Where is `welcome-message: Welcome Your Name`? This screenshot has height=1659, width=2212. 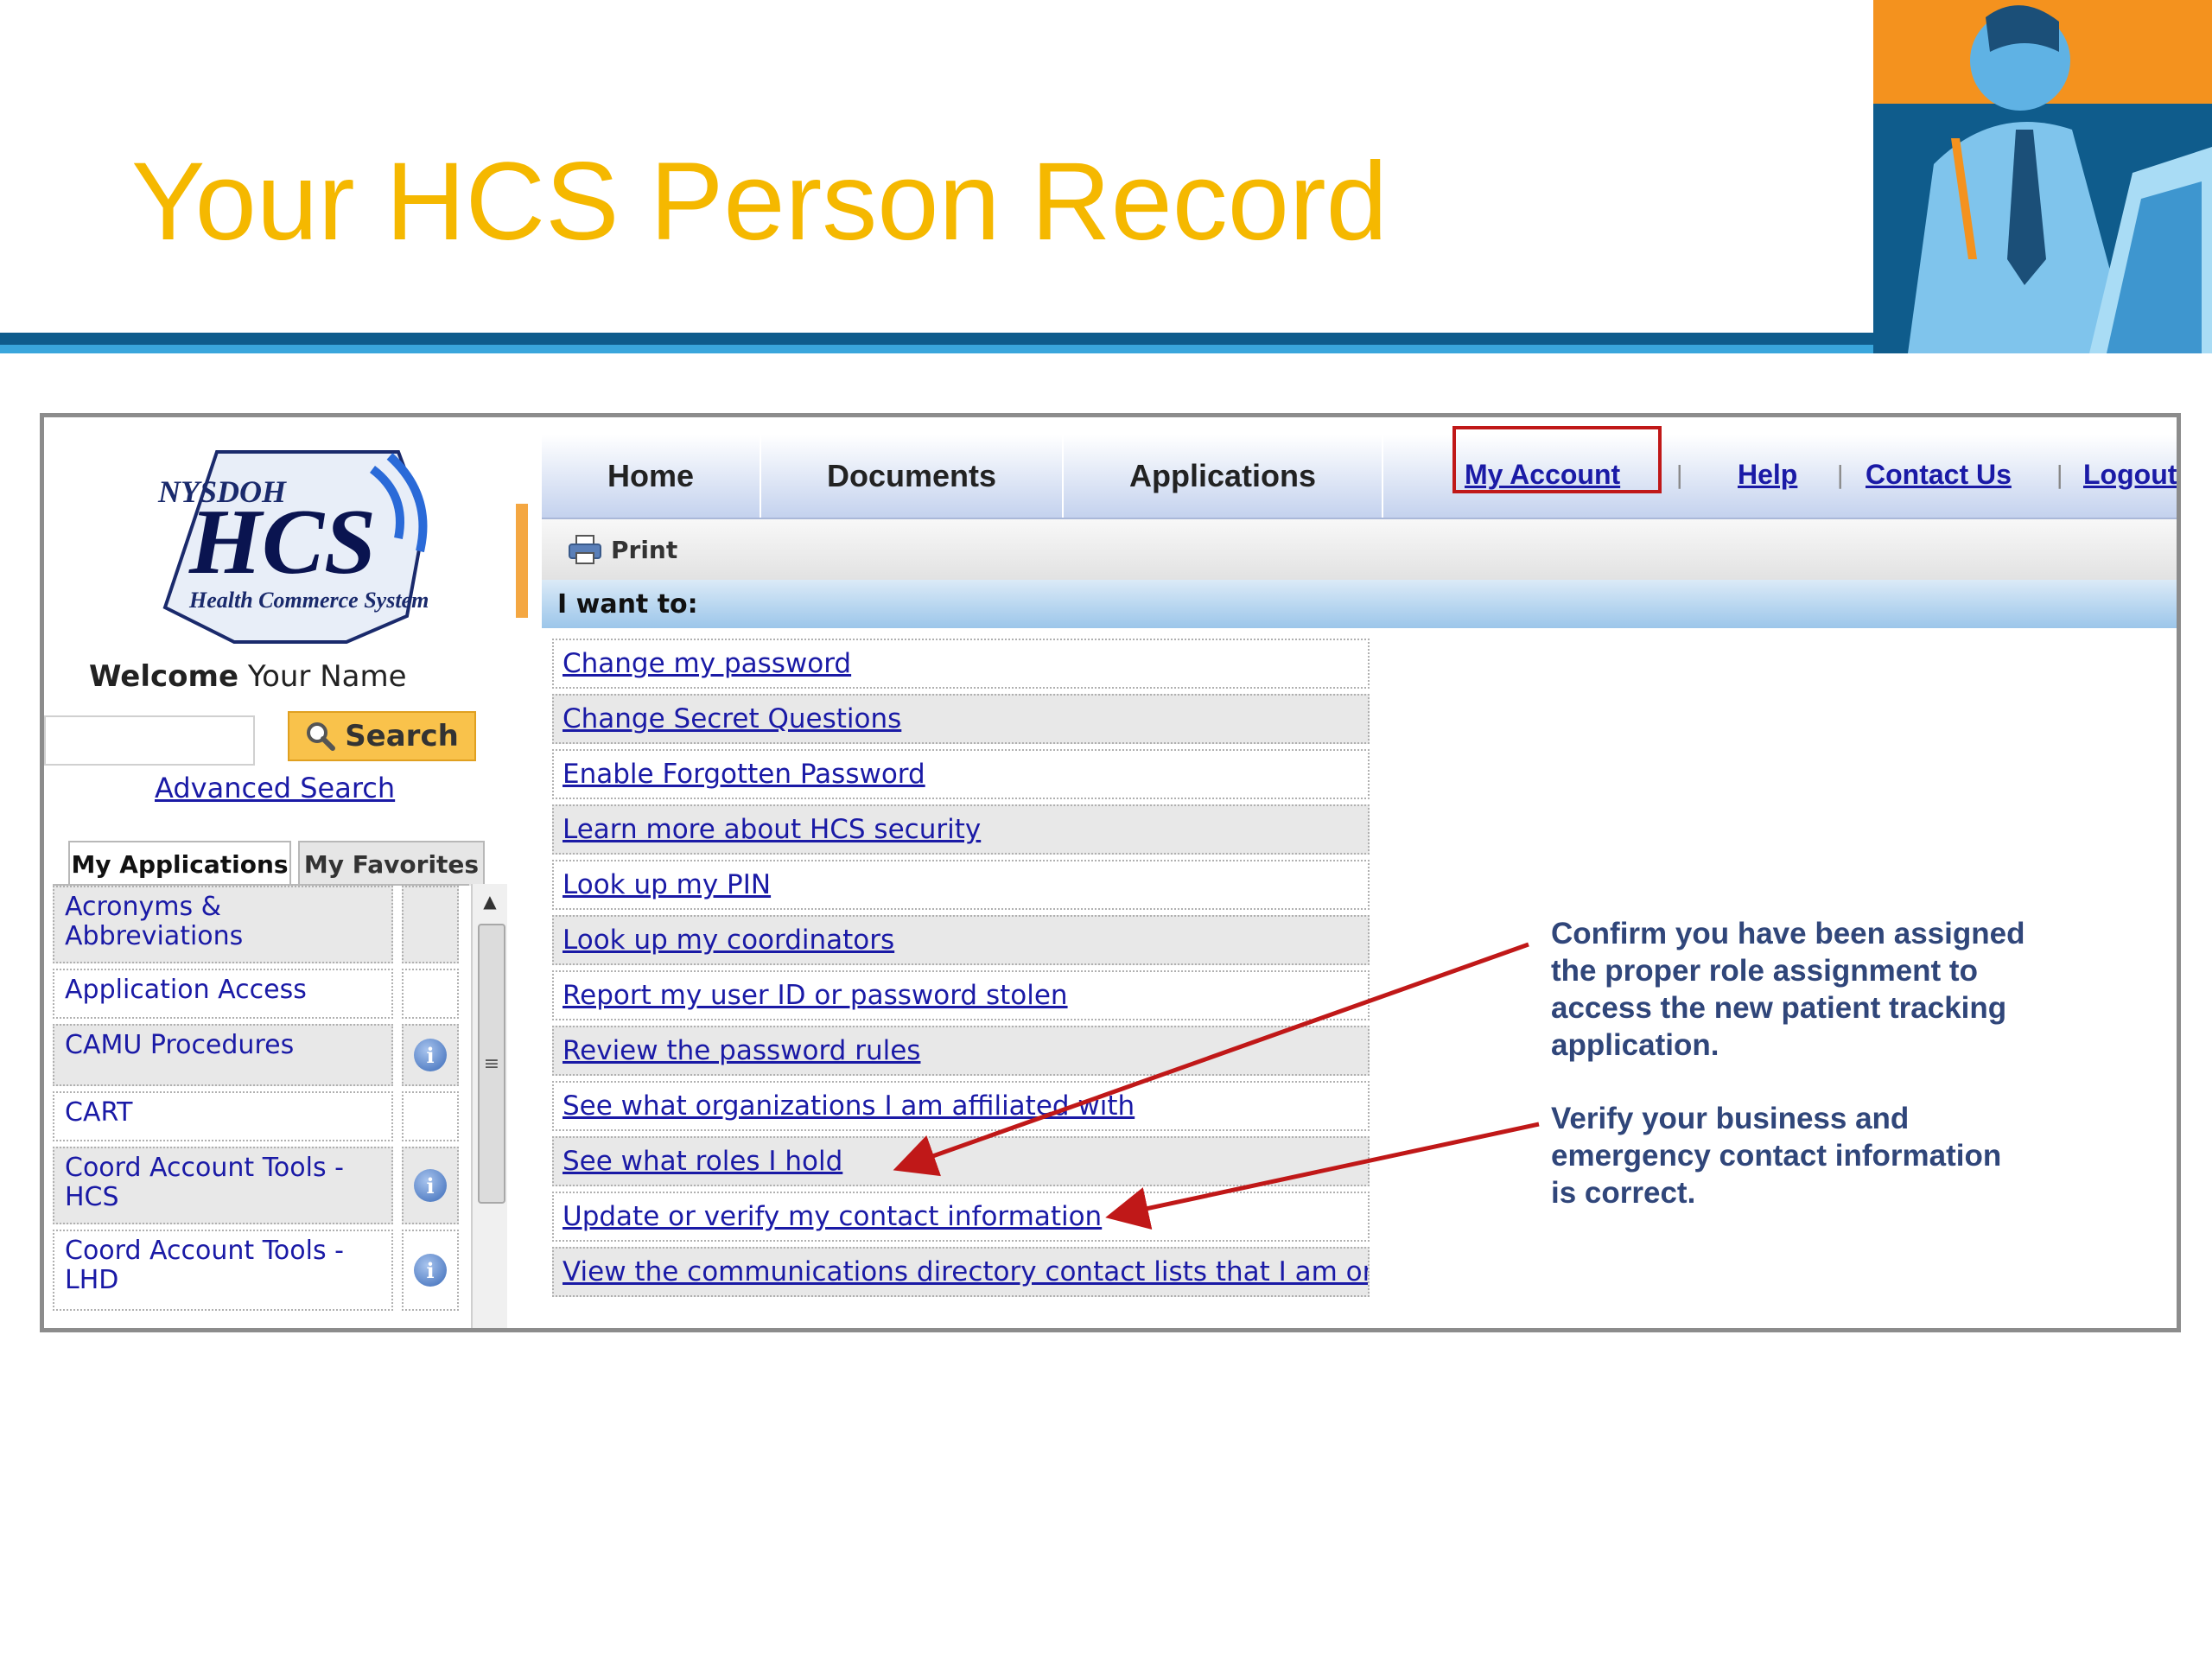 welcome-message: Welcome Your Name is located at coordinates (248, 676).